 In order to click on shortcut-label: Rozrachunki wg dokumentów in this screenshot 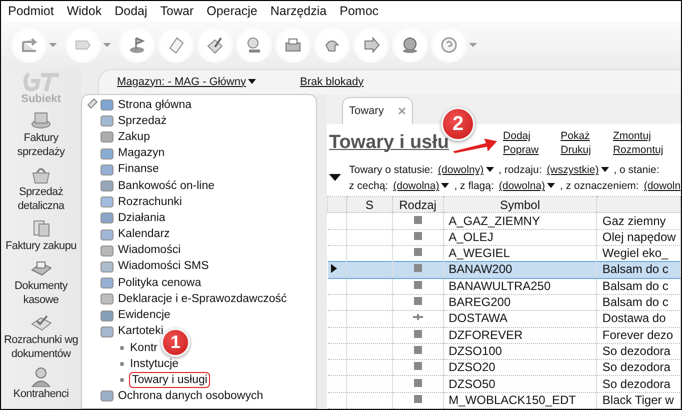, I will do `click(41, 347)`.